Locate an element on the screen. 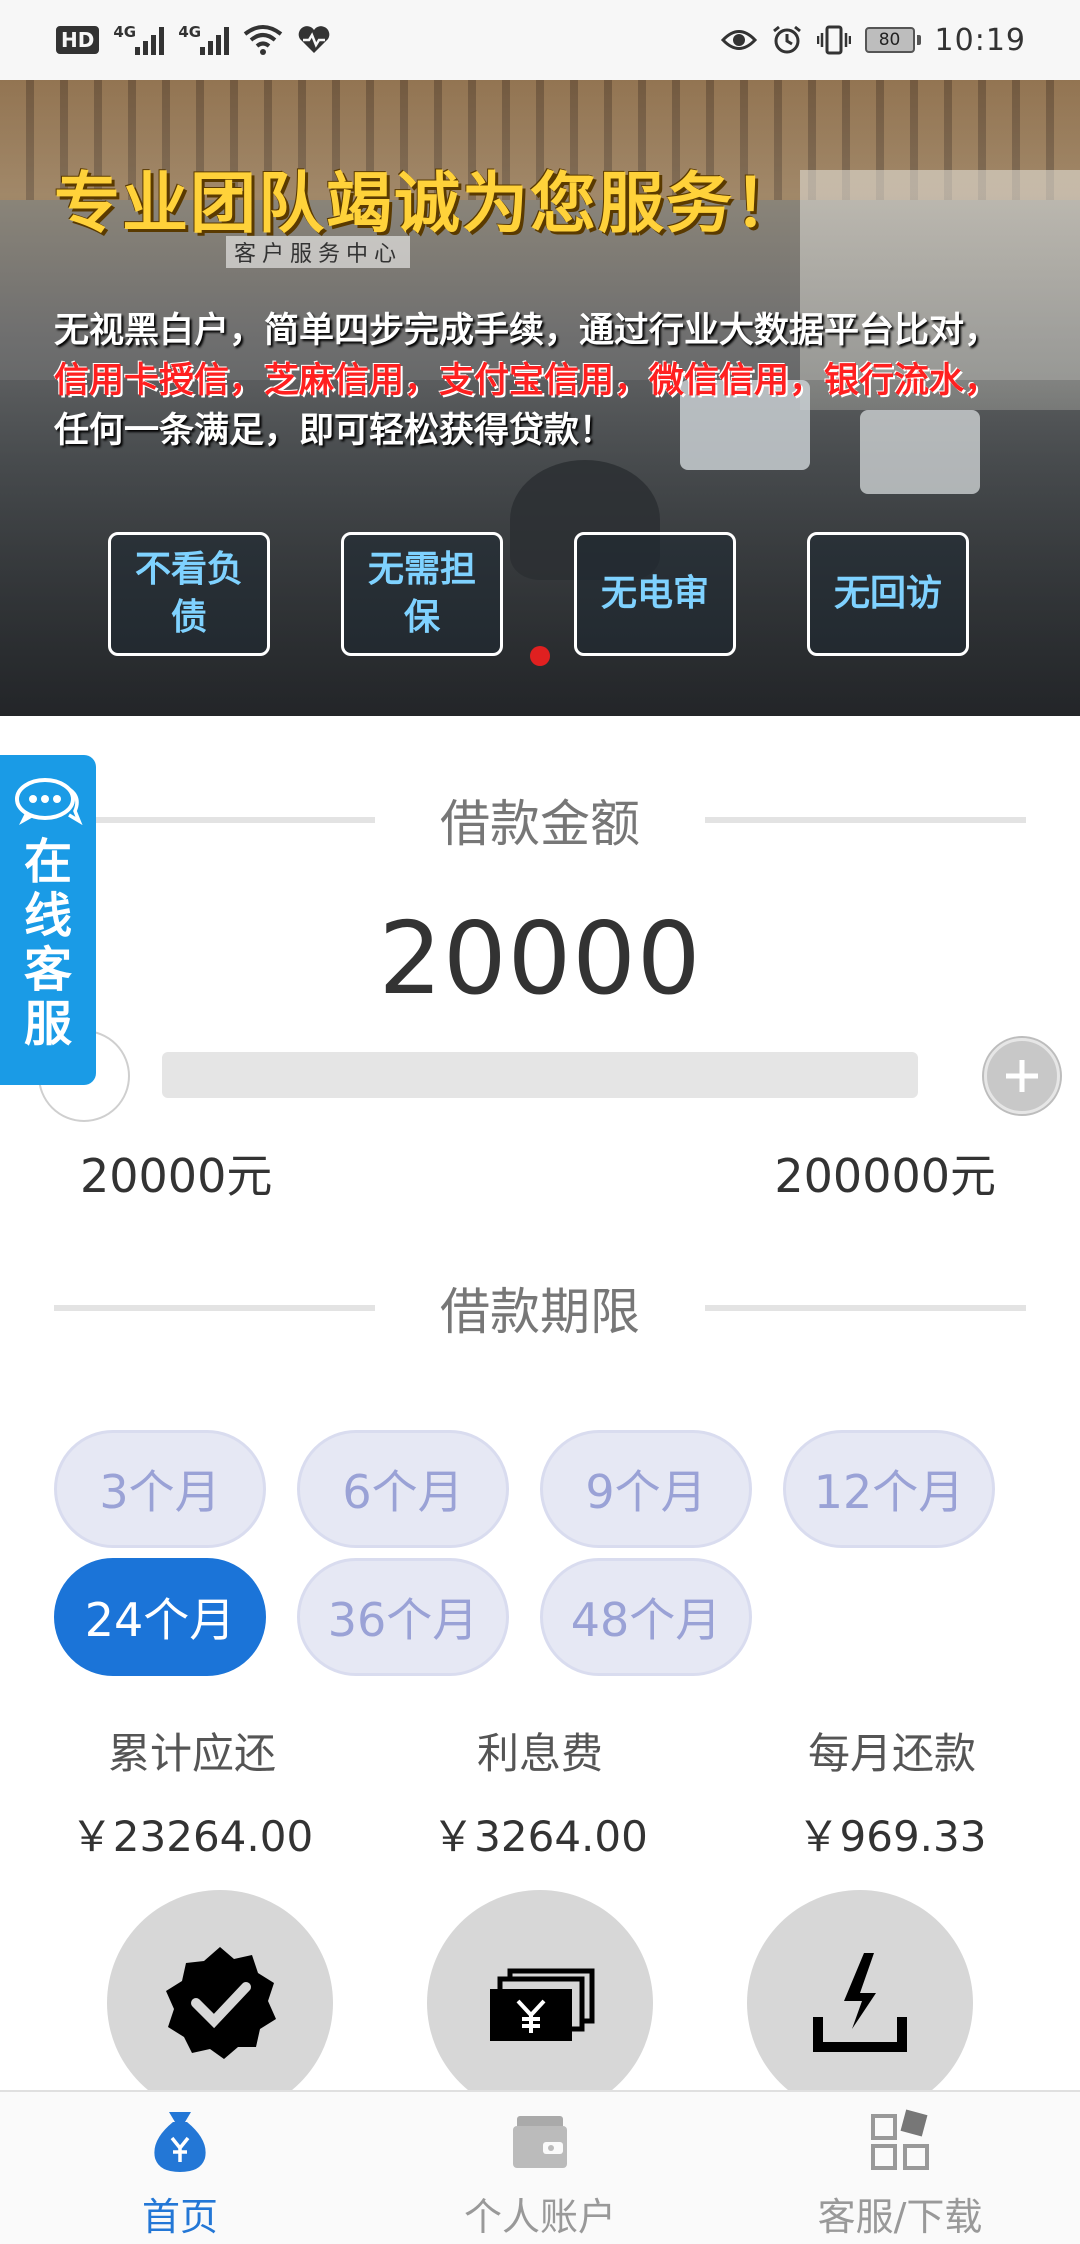 The width and height of the screenshot is (1080, 2244). chat-bubble-icon is located at coordinates (49, 802).